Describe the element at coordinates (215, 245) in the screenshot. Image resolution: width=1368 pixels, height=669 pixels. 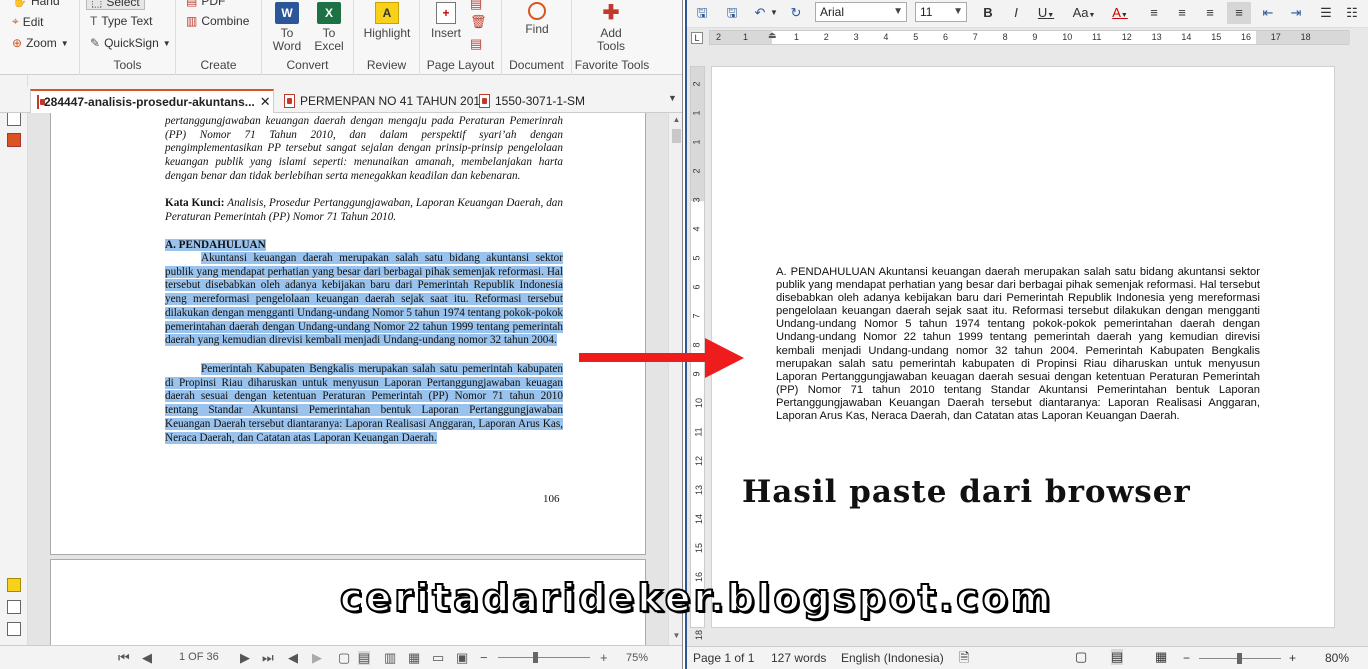
I see `section-heading: A. PENDAHULUAN` at that location.